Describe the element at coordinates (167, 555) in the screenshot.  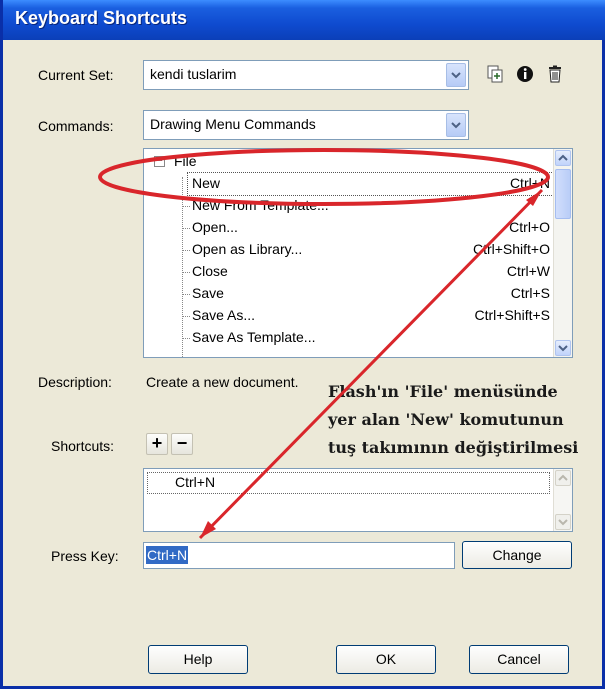
I see `press-key-value: Ctrl+N` at that location.